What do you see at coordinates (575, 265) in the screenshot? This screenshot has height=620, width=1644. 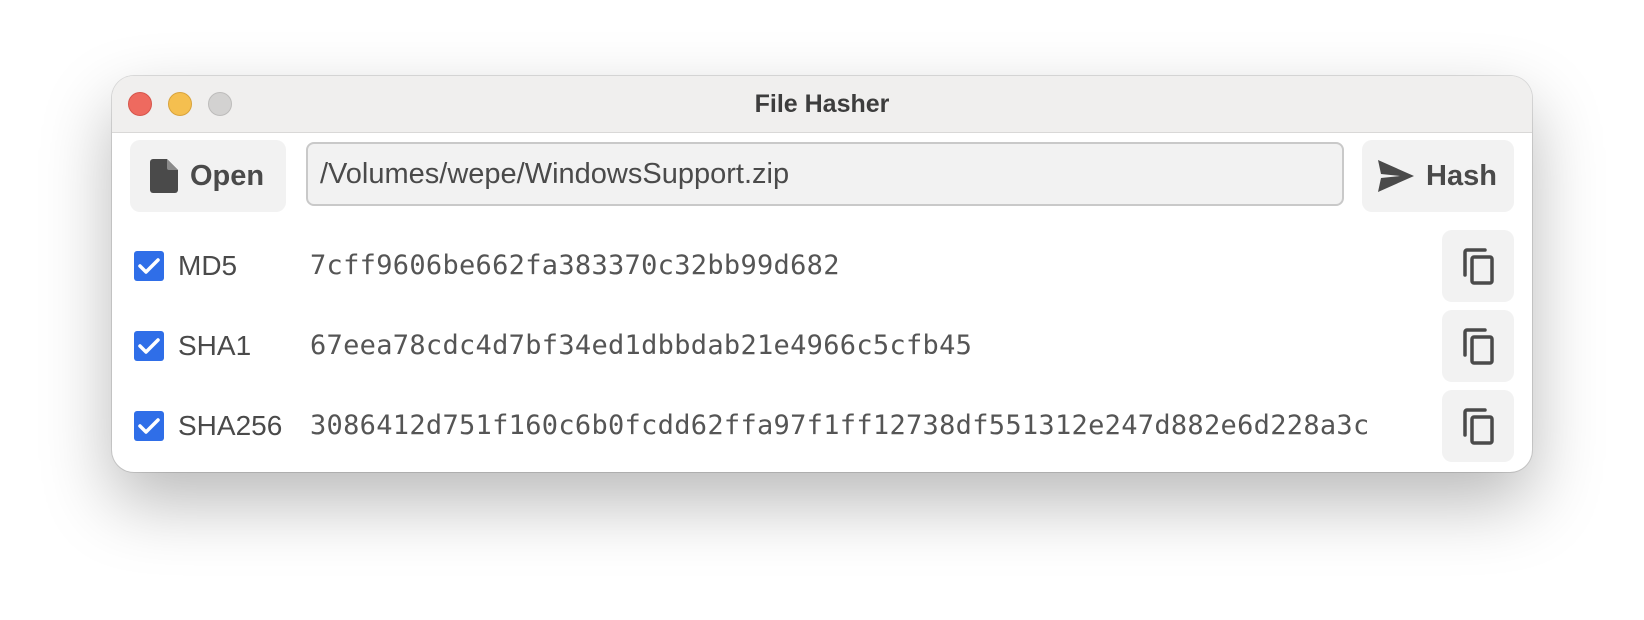 I see `hash-value: 7cff9606be662fa383370c32bb99d682` at bounding box center [575, 265].